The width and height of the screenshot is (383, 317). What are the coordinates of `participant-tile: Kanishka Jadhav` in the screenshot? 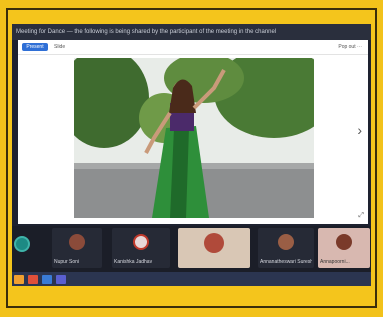 It's located at (141, 248).